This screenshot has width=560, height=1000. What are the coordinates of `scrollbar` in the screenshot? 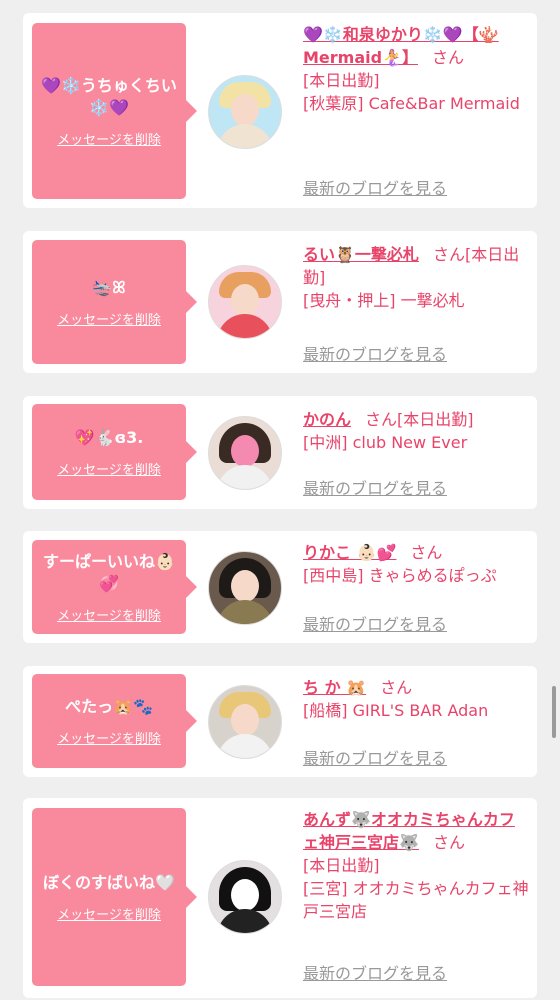 It's located at (554, 712).